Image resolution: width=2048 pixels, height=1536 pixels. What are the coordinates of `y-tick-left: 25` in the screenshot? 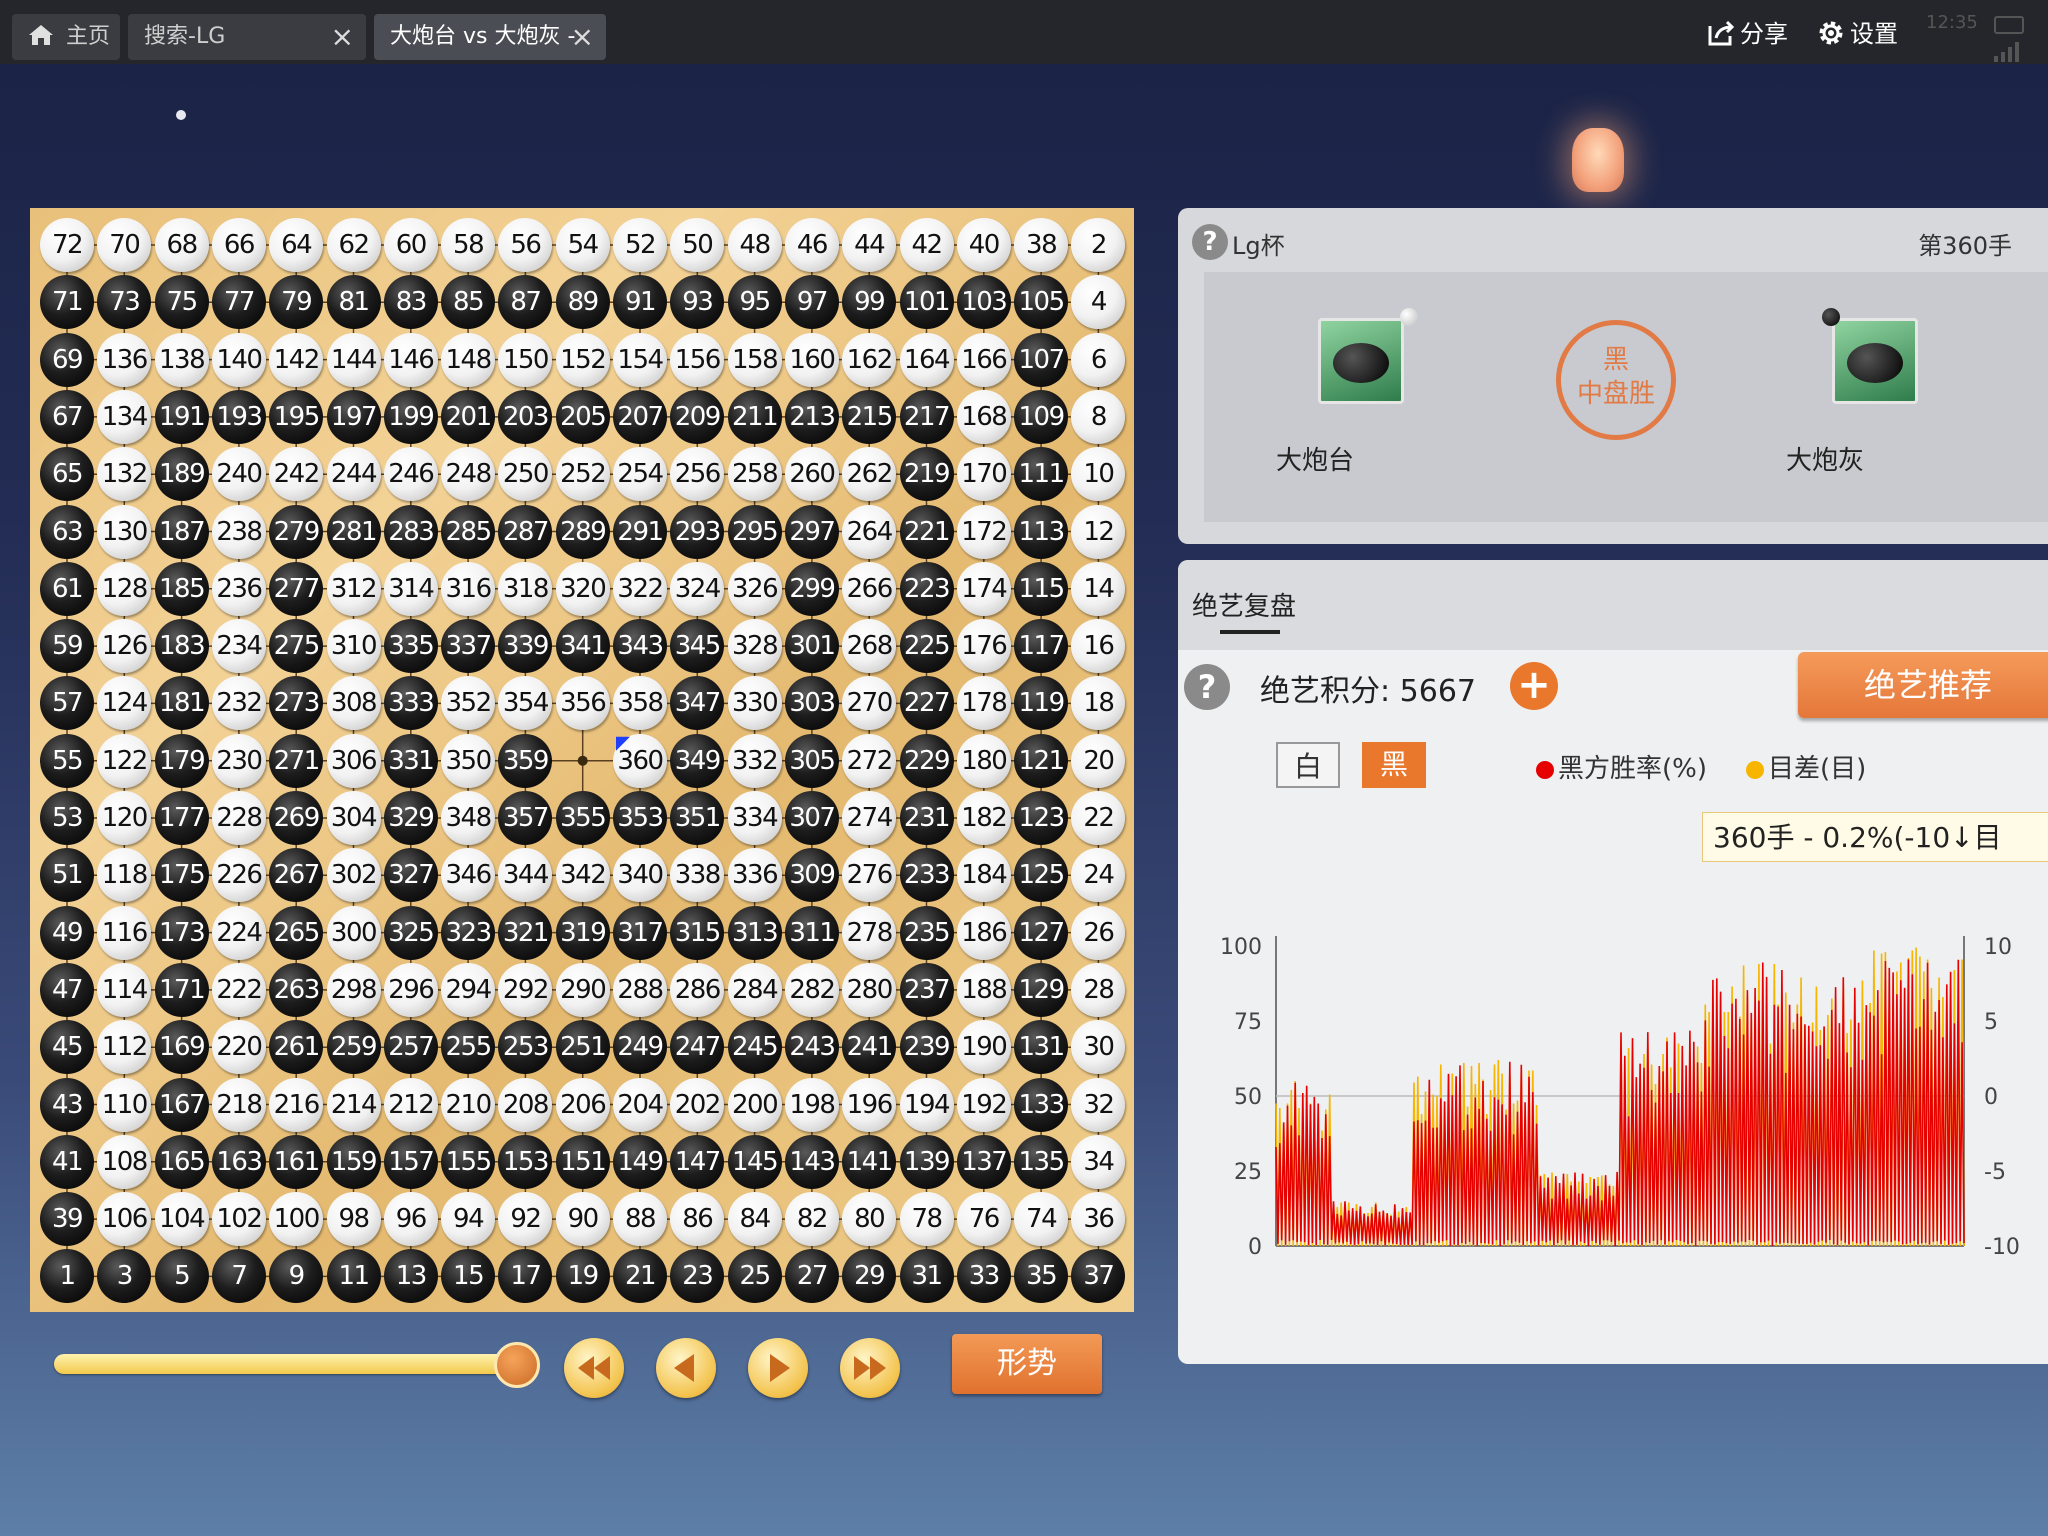 It's located at (1248, 1172).